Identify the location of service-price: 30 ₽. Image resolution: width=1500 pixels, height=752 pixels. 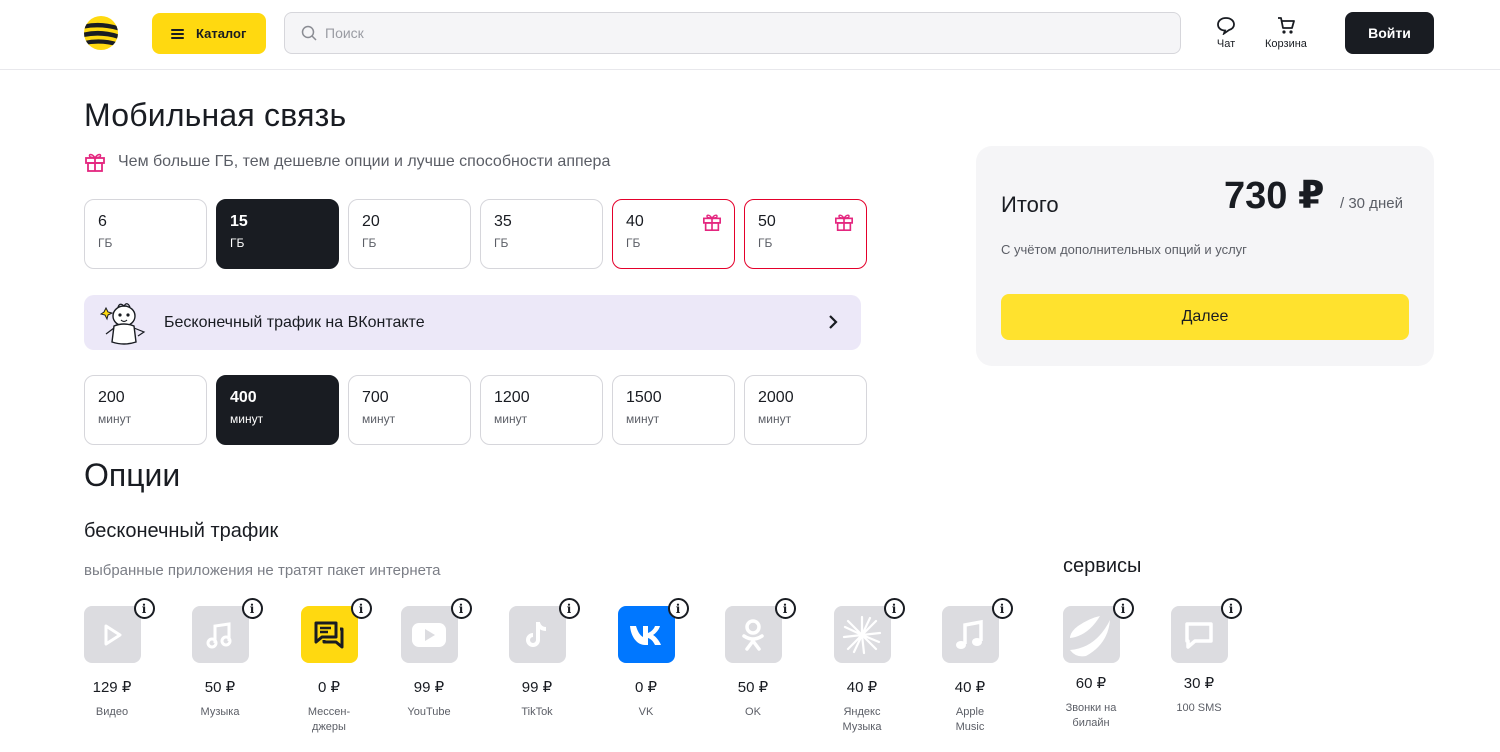
(1199, 683).